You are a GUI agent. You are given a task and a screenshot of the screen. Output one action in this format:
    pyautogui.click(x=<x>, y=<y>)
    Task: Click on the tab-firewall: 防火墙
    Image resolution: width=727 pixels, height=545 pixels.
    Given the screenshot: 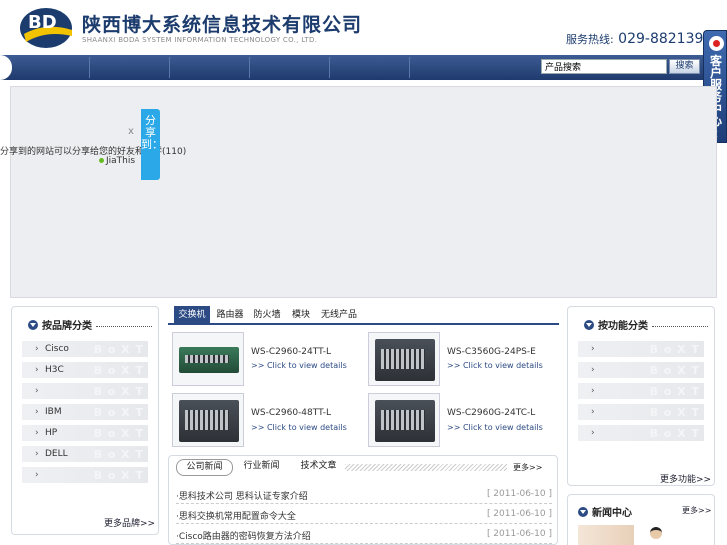 What is the action you would take?
    pyautogui.click(x=267, y=315)
    